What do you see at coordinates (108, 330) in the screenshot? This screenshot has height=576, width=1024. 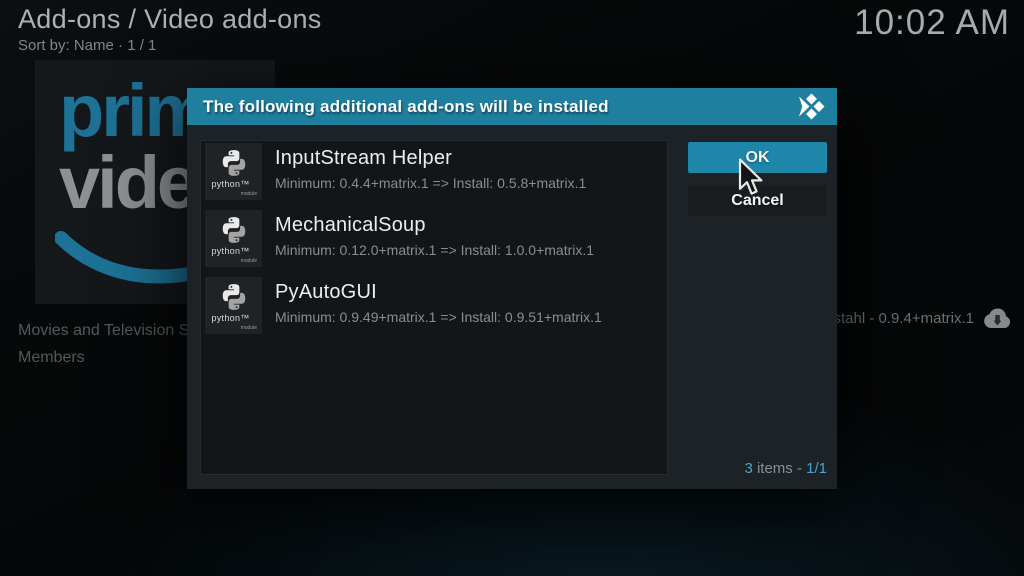 I see `addon-description-line1: Movies and Television Sh` at bounding box center [108, 330].